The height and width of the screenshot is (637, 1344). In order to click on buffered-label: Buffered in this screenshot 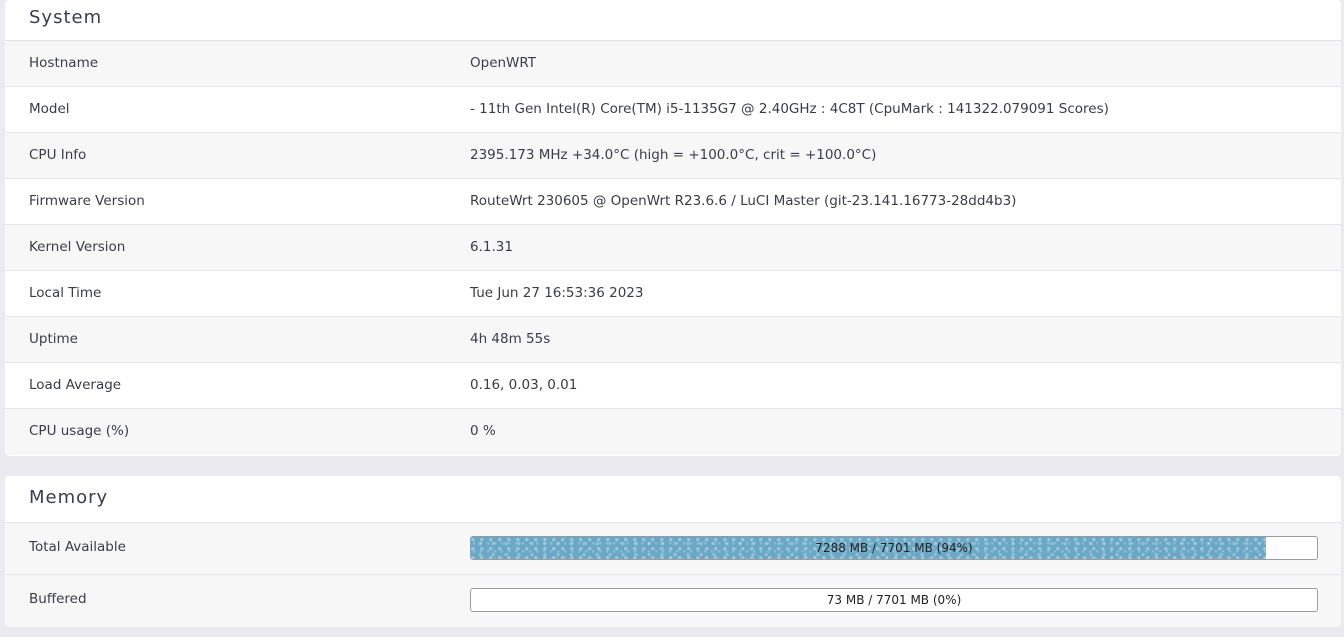, I will do `click(58, 599)`.